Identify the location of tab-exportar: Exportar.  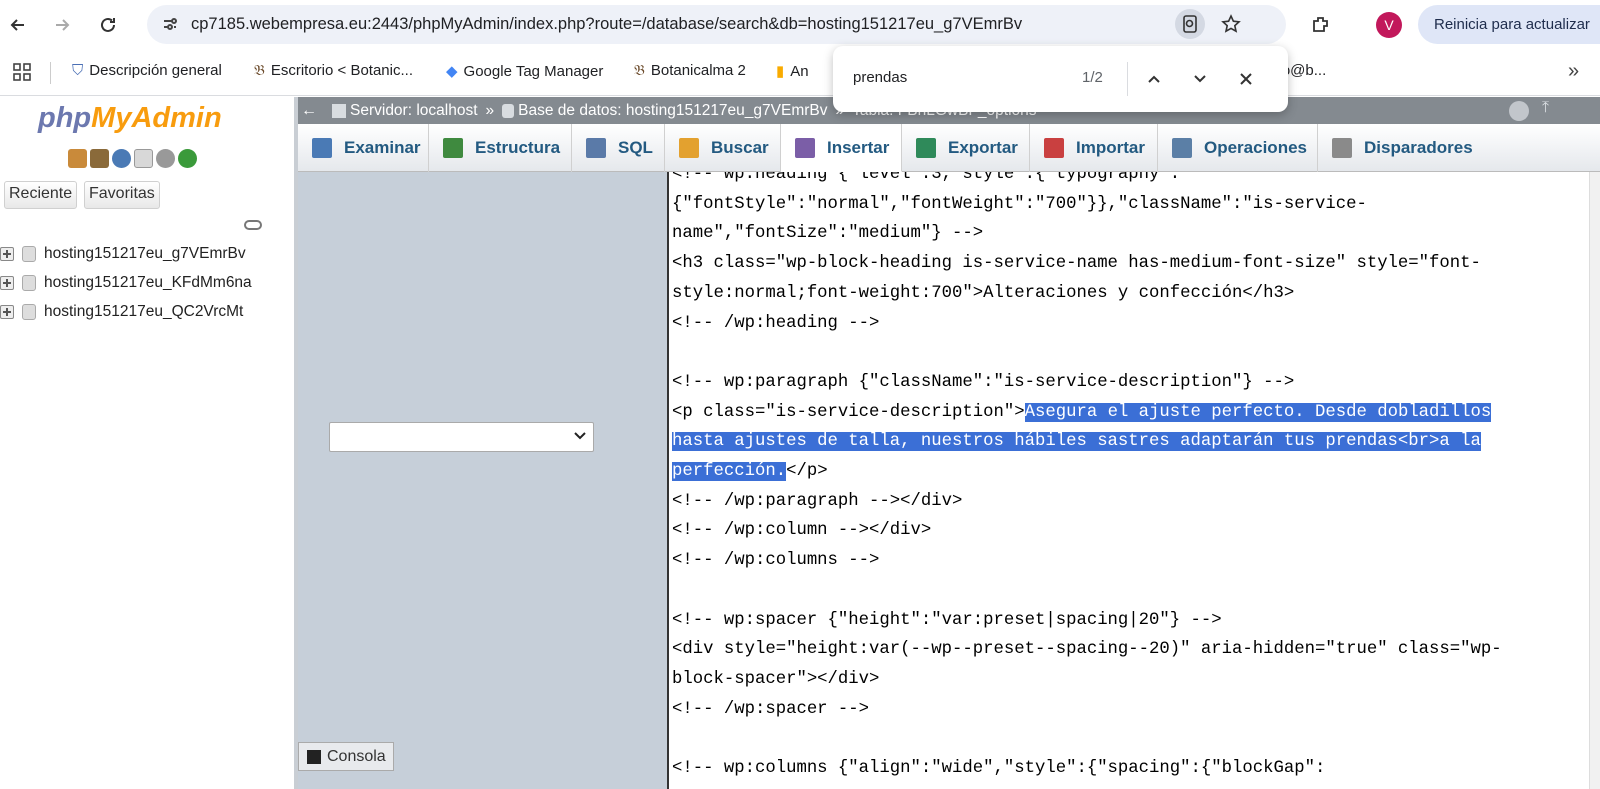
(966, 148).